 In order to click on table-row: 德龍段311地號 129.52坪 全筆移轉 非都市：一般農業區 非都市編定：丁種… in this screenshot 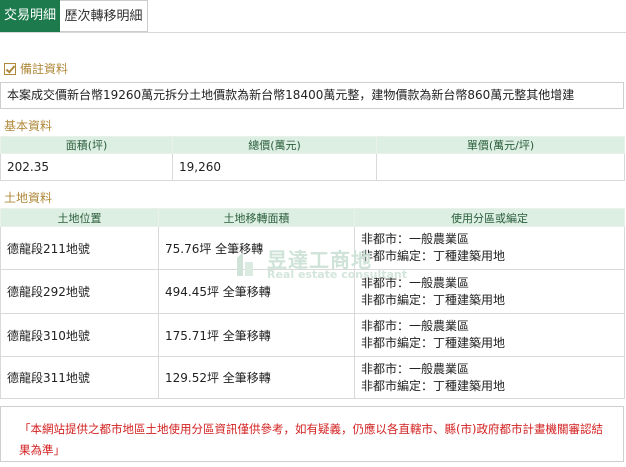, I will do `click(312, 377)`.